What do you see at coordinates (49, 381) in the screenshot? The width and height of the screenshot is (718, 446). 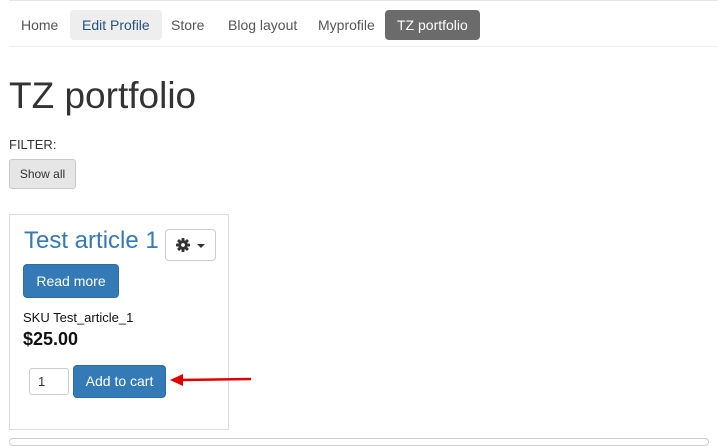 I see `quantity-input` at bounding box center [49, 381].